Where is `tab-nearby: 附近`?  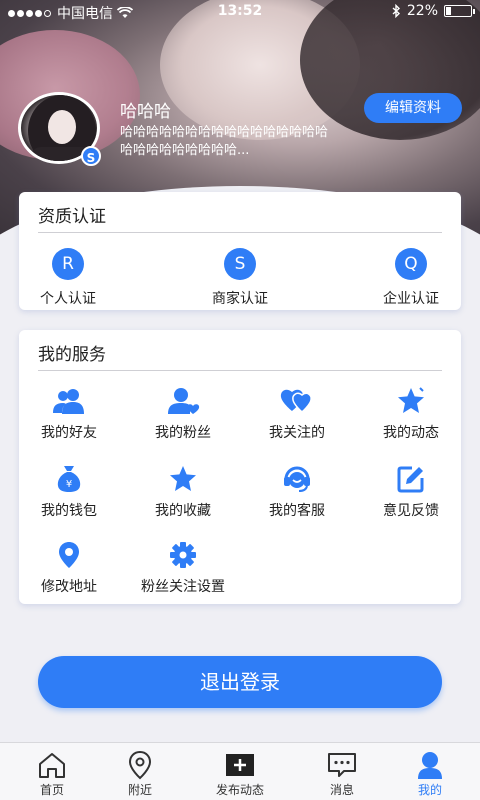
tab-nearby: 附近 is located at coordinates (140, 773).